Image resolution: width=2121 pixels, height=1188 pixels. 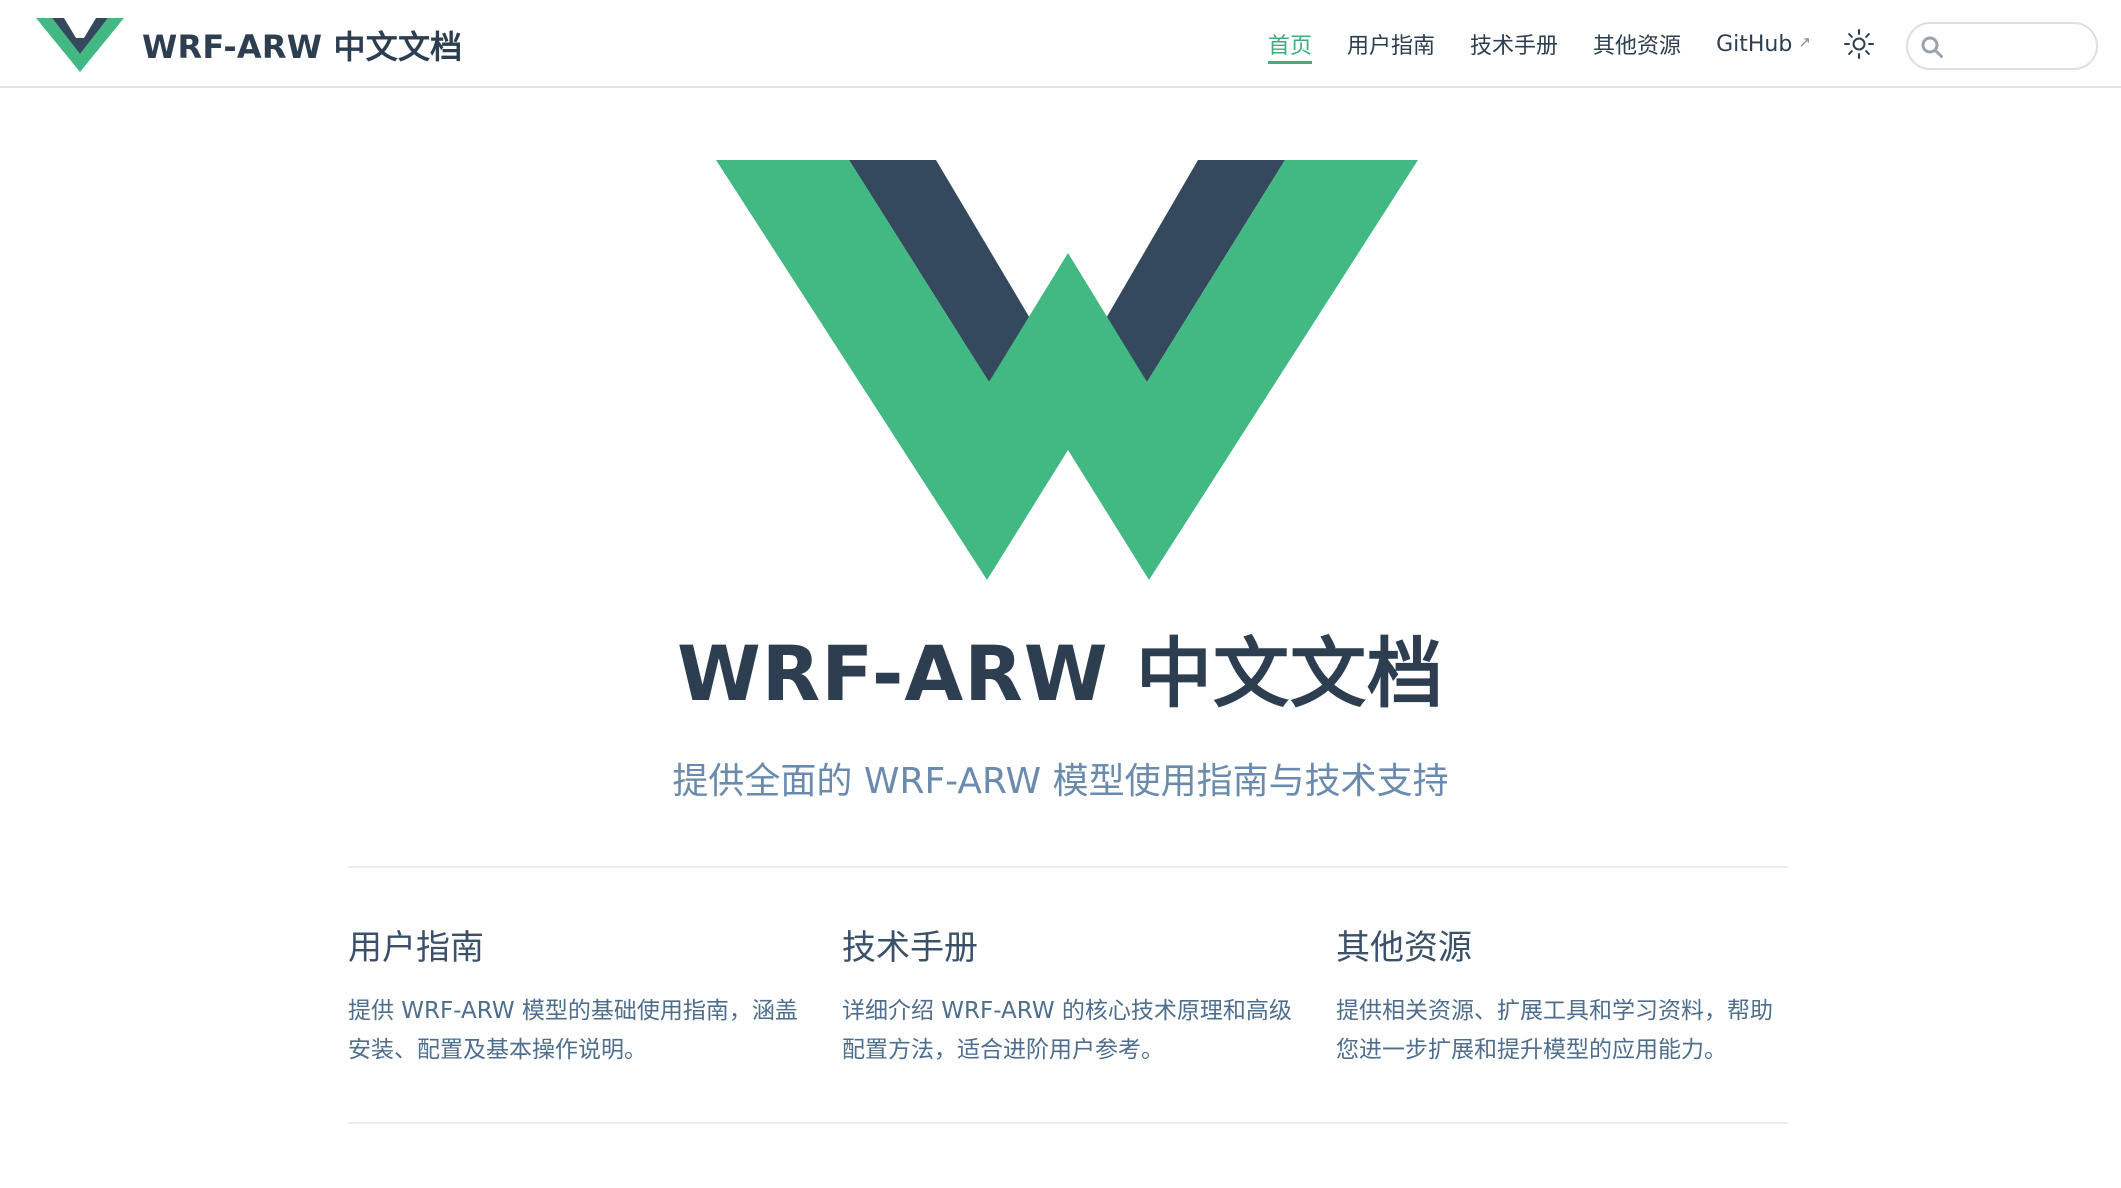 I want to click on theme-toggle-button, so click(x=1859, y=44).